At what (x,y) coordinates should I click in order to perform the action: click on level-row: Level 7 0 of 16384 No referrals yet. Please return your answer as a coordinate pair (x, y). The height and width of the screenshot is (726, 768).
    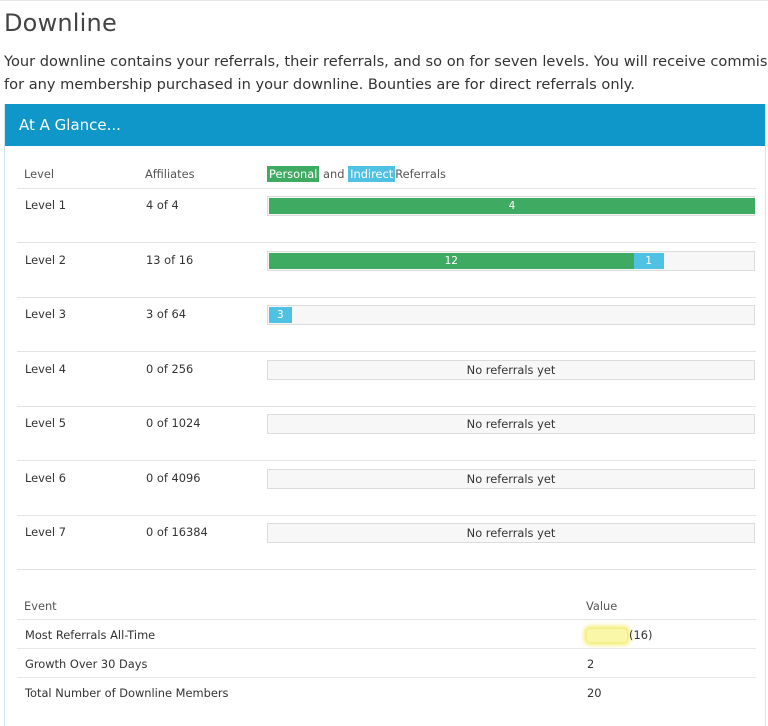
    Looking at the image, I should click on (386, 543).